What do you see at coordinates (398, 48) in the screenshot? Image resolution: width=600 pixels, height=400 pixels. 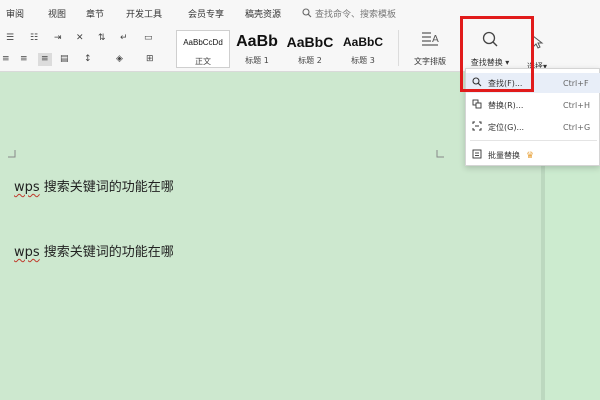 I see `ribbon-divider` at bounding box center [398, 48].